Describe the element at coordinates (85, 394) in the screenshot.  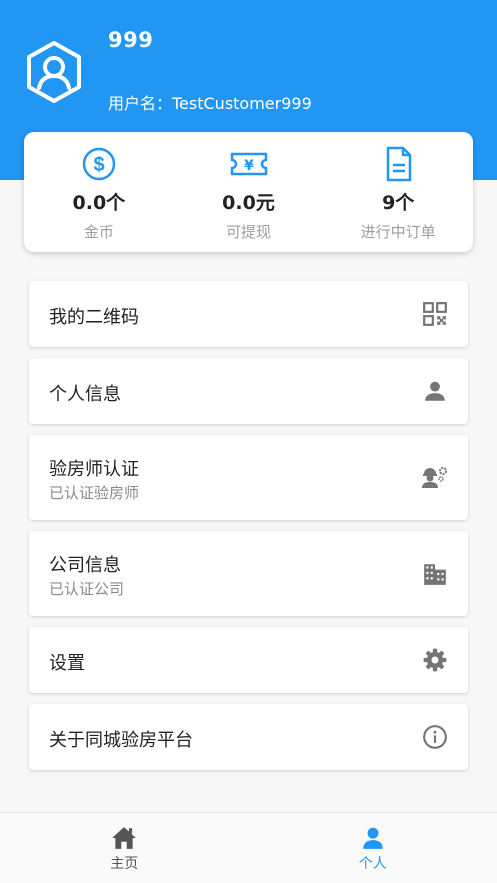
I see `menu-item-label: 个人信息` at that location.